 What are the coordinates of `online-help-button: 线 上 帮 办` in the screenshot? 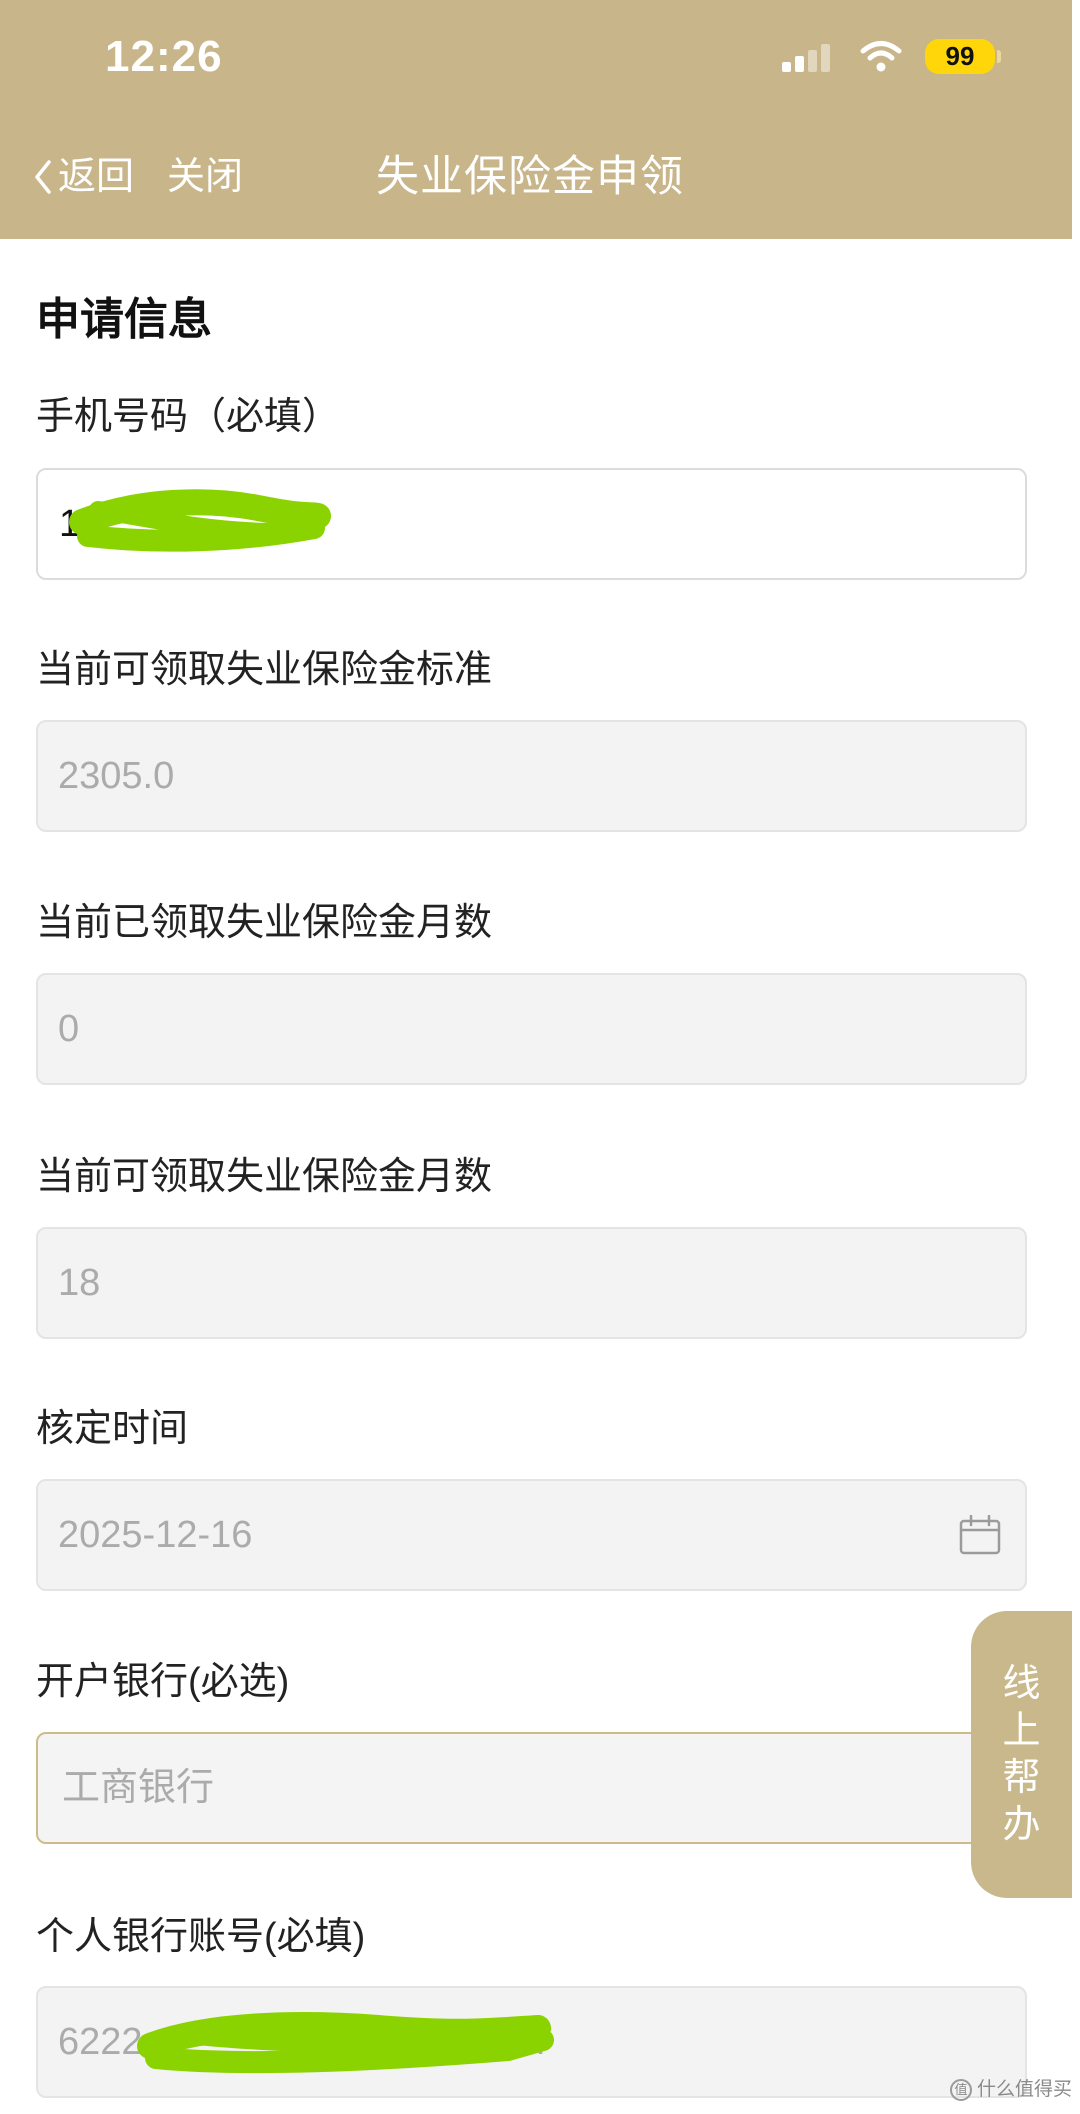 It's located at (1021, 1754).